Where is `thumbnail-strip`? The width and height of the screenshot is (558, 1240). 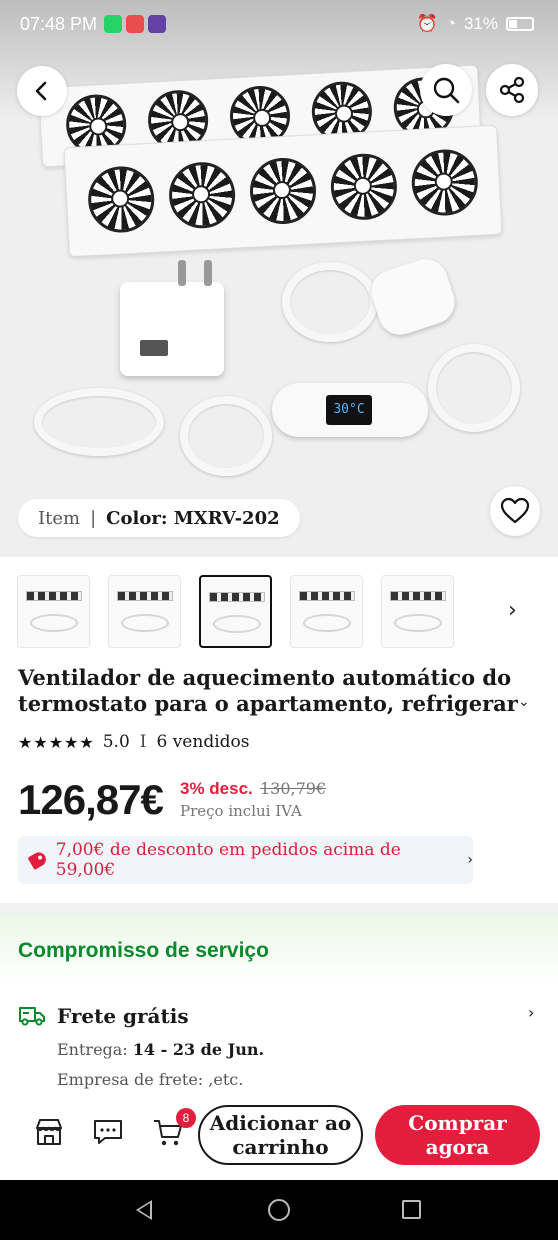 thumbnail-strip is located at coordinates (235, 611).